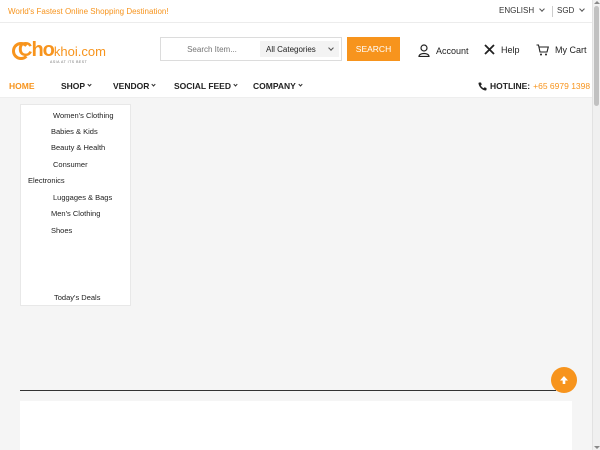  I want to click on scroll-down-icon, so click(597, 447).